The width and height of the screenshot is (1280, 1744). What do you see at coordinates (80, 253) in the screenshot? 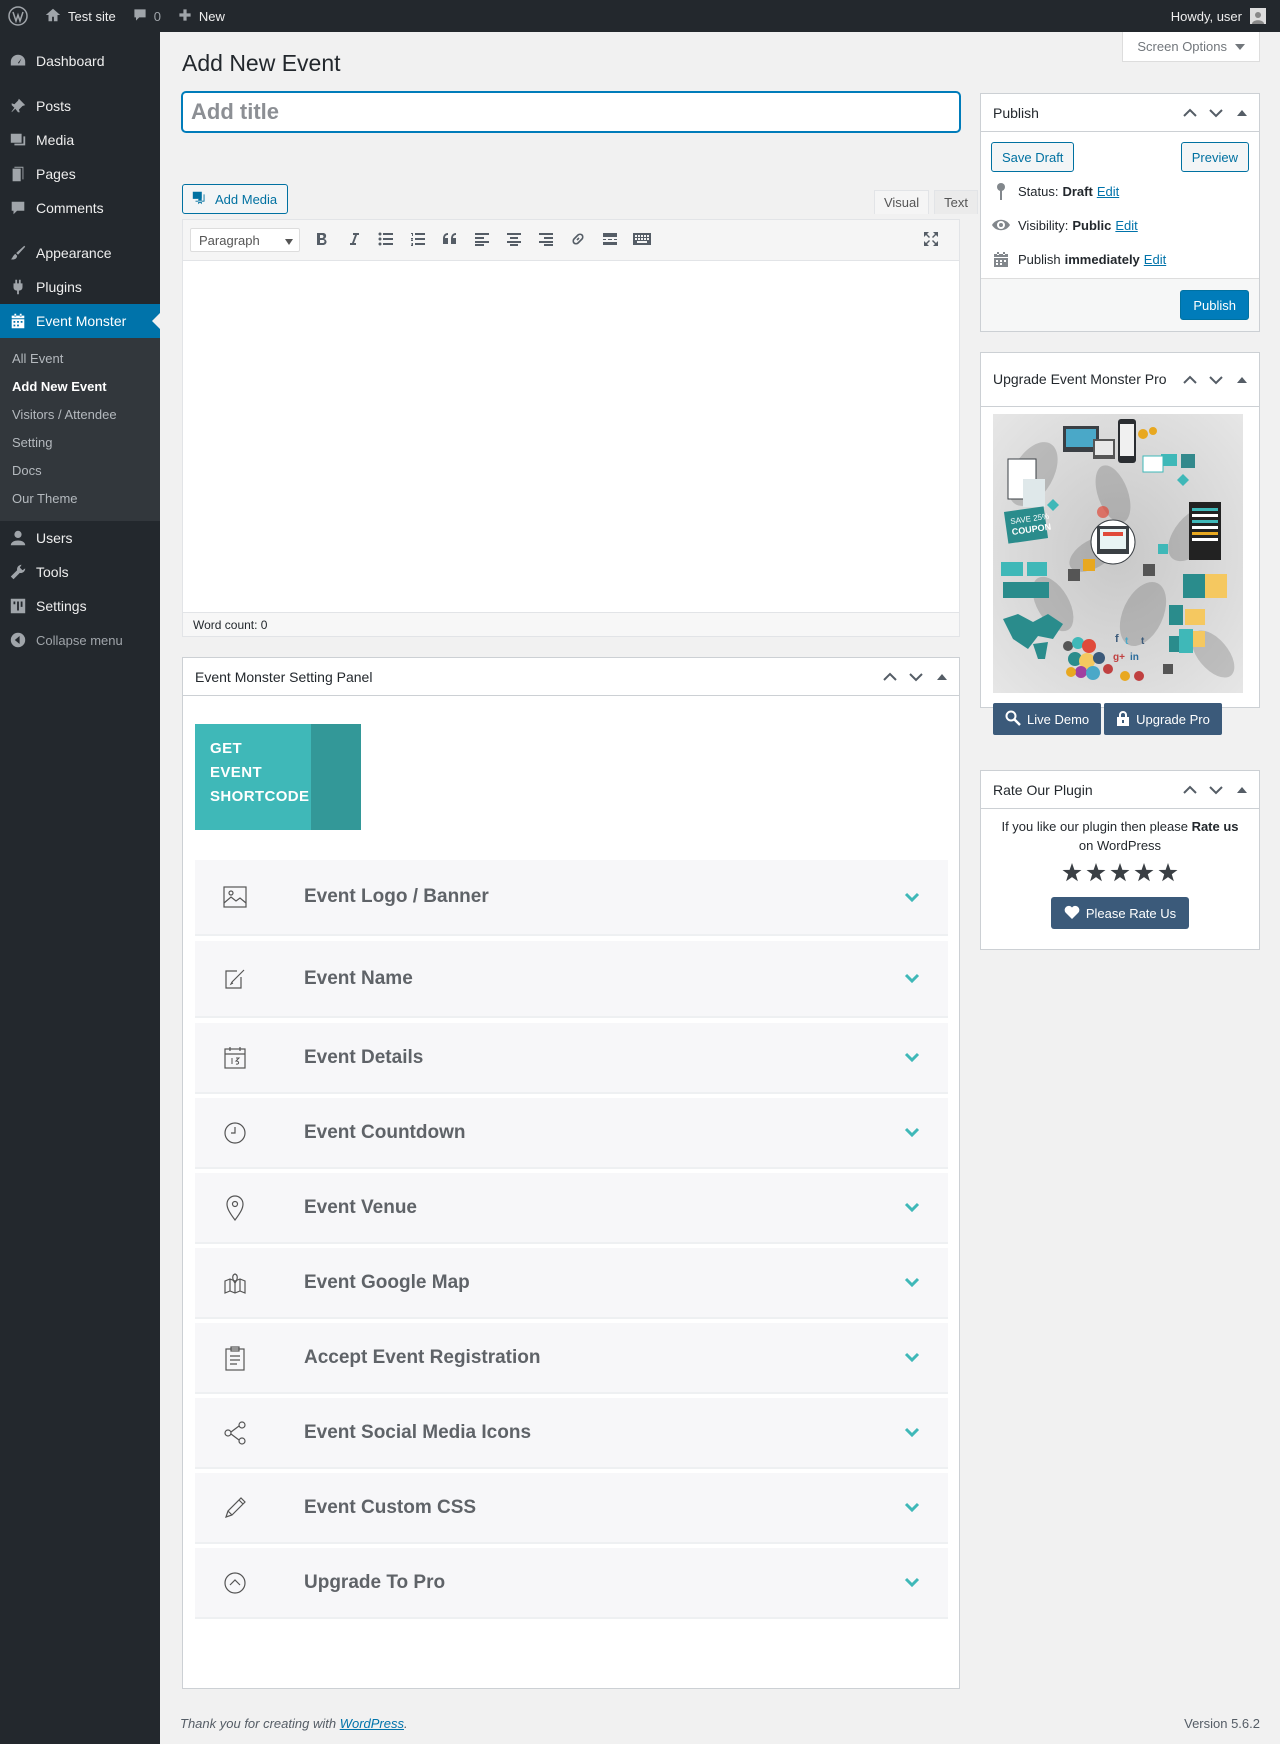
I see `menu-appearance: Appearance` at bounding box center [80, 253].